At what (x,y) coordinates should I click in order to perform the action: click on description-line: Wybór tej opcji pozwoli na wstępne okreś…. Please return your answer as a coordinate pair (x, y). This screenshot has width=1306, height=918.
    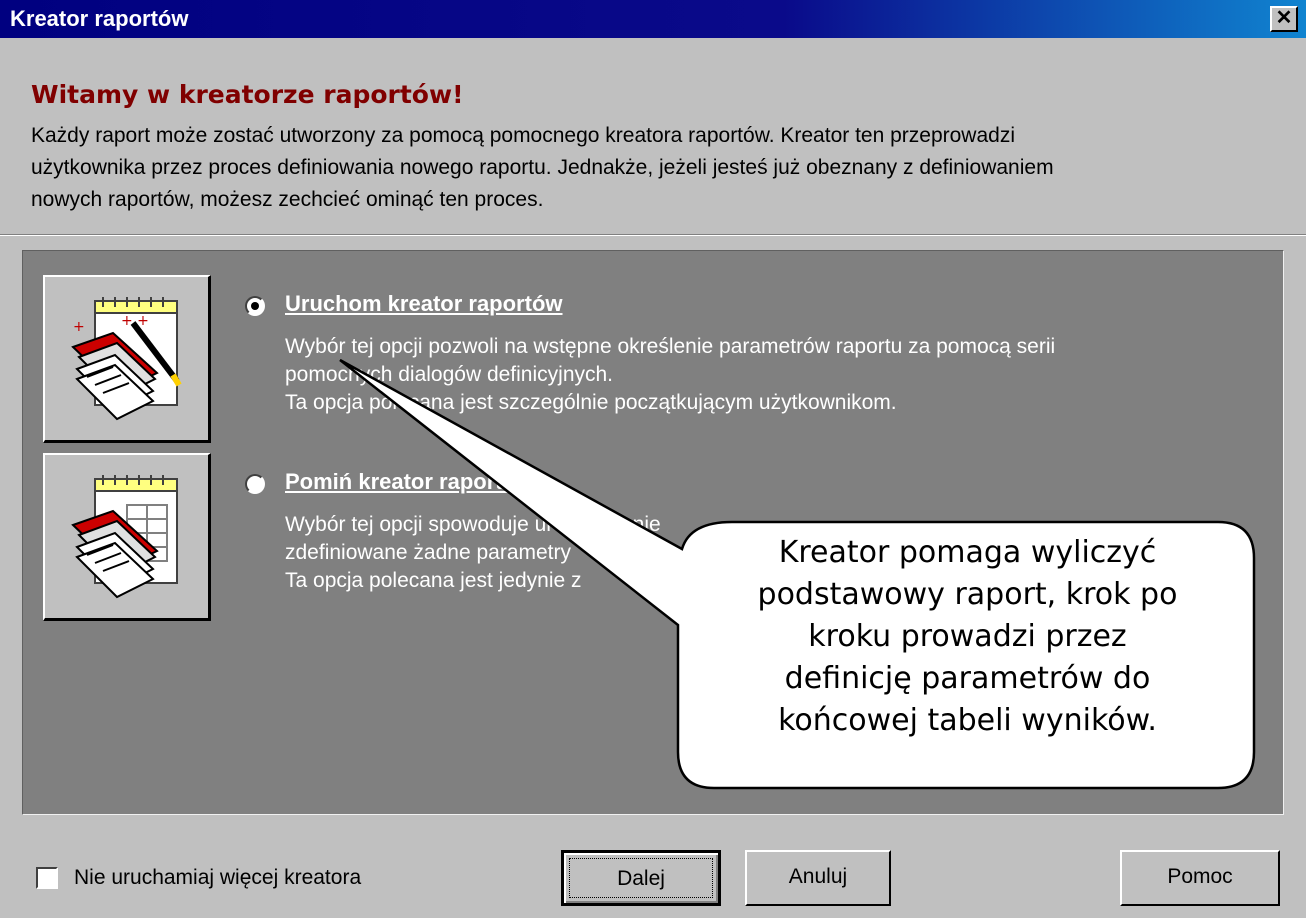
    Looking at the image, I should click on (670, 346).